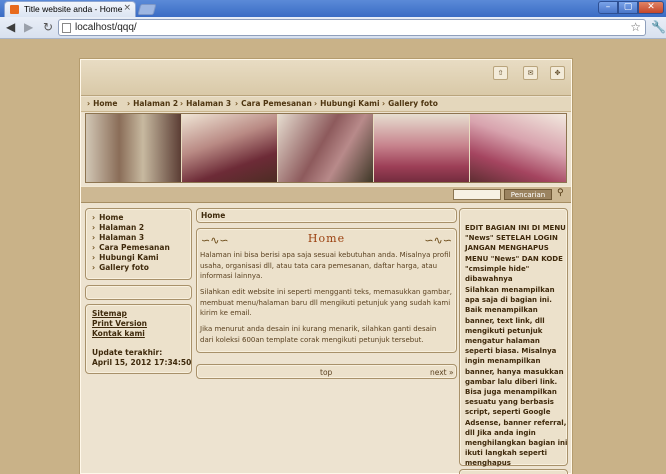 The image size is (666, 474). What do you see at coordinates (147, 9) in the screenshot?
I see `new-tab-button` at bounding box center [147, 9].